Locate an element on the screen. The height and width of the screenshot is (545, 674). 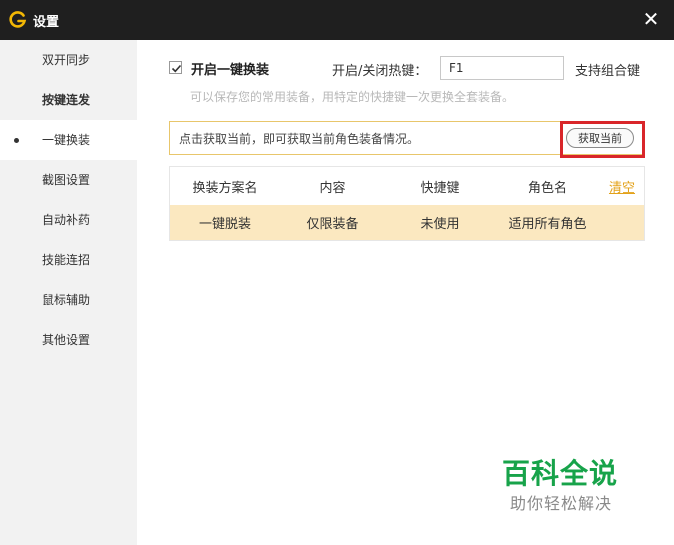
sidebar-item-skill-combo: 技能连招 is located at coordinates (68, 260).